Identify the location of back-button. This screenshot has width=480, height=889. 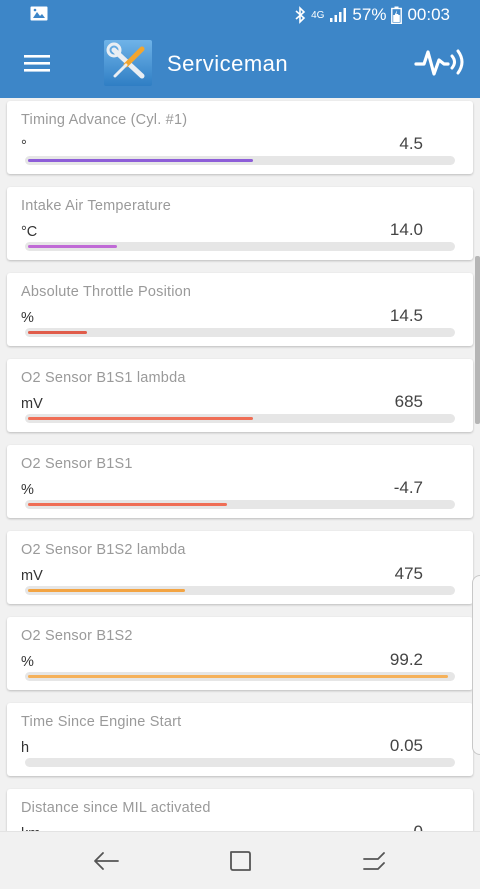
(106, 861).